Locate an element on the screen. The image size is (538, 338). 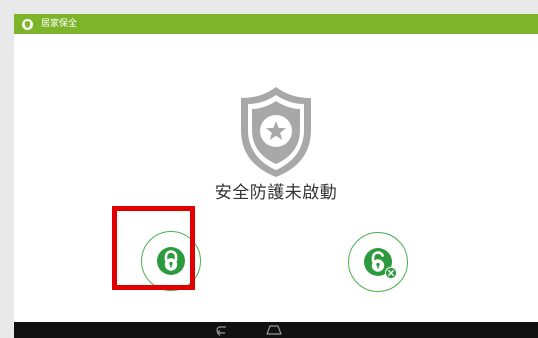
unlock-button-inner is located at coordinates (380, 263).